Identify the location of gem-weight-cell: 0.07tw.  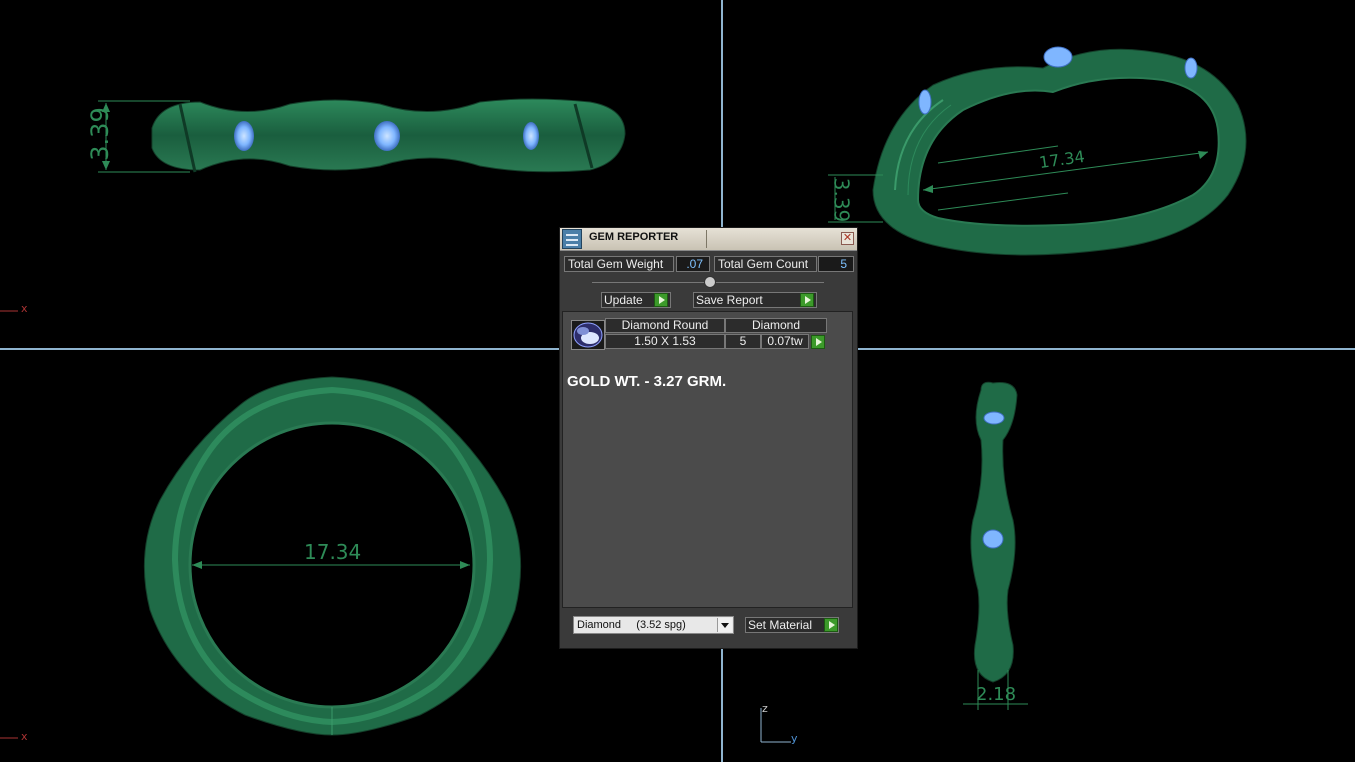
(785, 341).